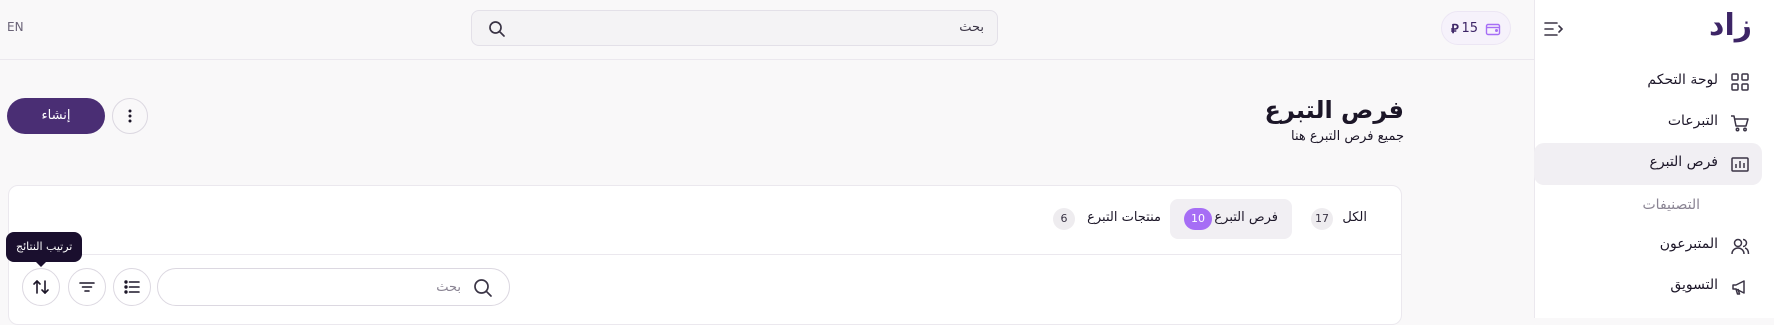 The image size is (1774, 325). What do you see at coordinates (1682, 80) in the screenshot?
I see `sidebar-item-label: لوحة التحكم` at bounding box center [1682, 80].